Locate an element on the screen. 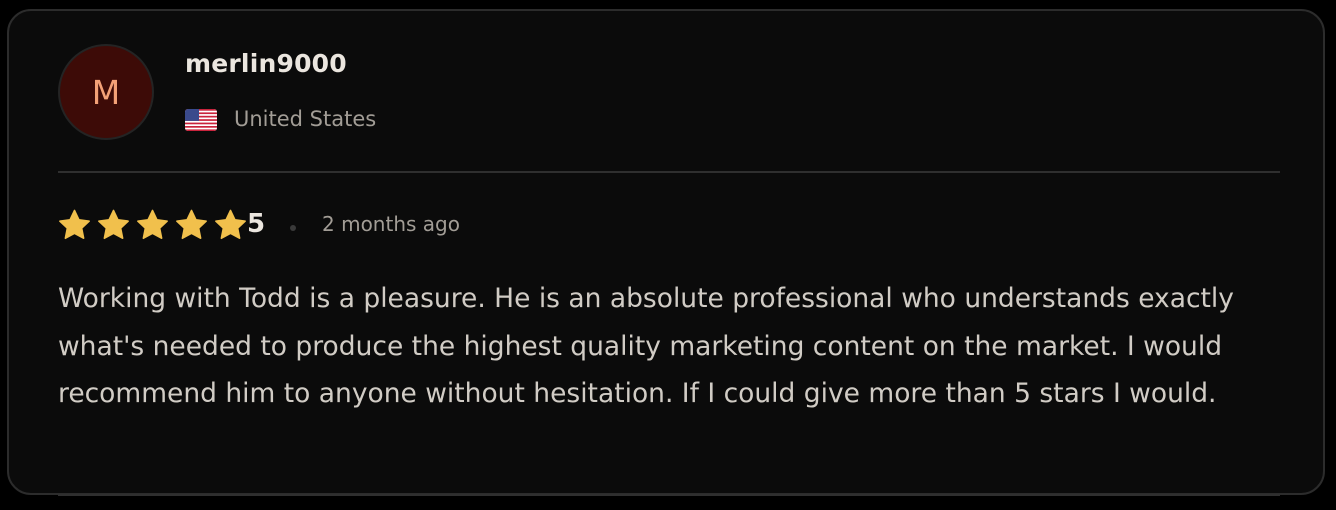  footer-divider is located at coordinates (669, 495).